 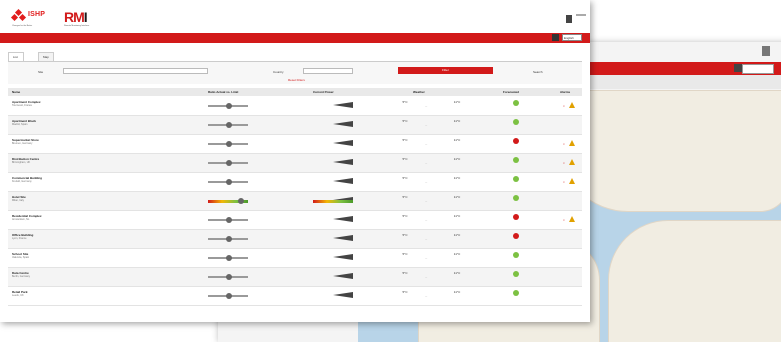 What do you see at coordinates (565, 92) in the screenshot?
I see `col-alarms: Alarms` at bounding box center [565, 92].